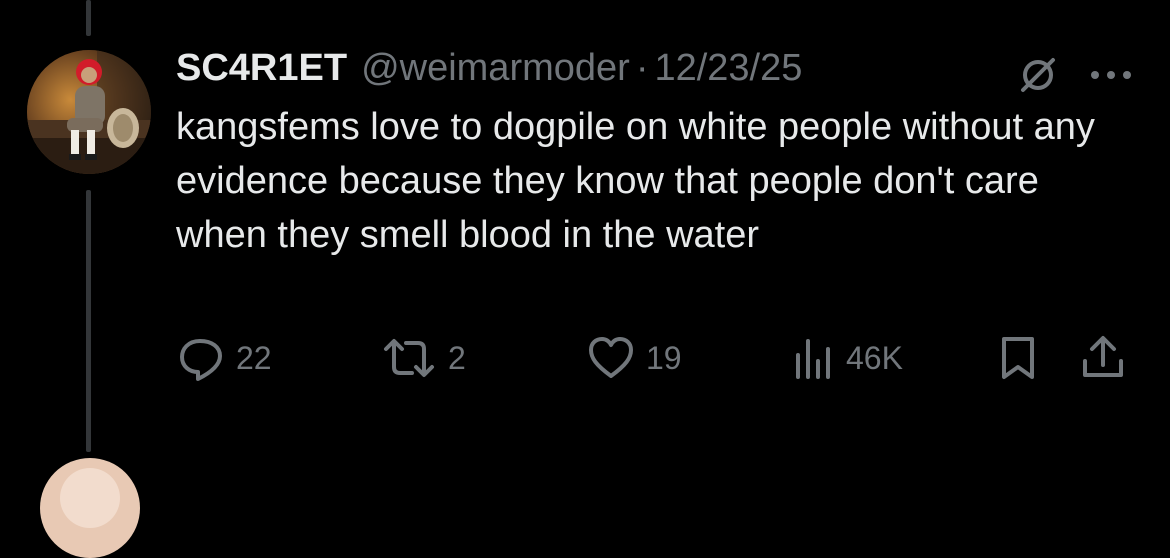 The height and width of the screenshot is (558, 1170). What do you see at coordinates (90, 508) in the screenshot?
I see `next-reply-avatar` at bounding box center [90, 508].